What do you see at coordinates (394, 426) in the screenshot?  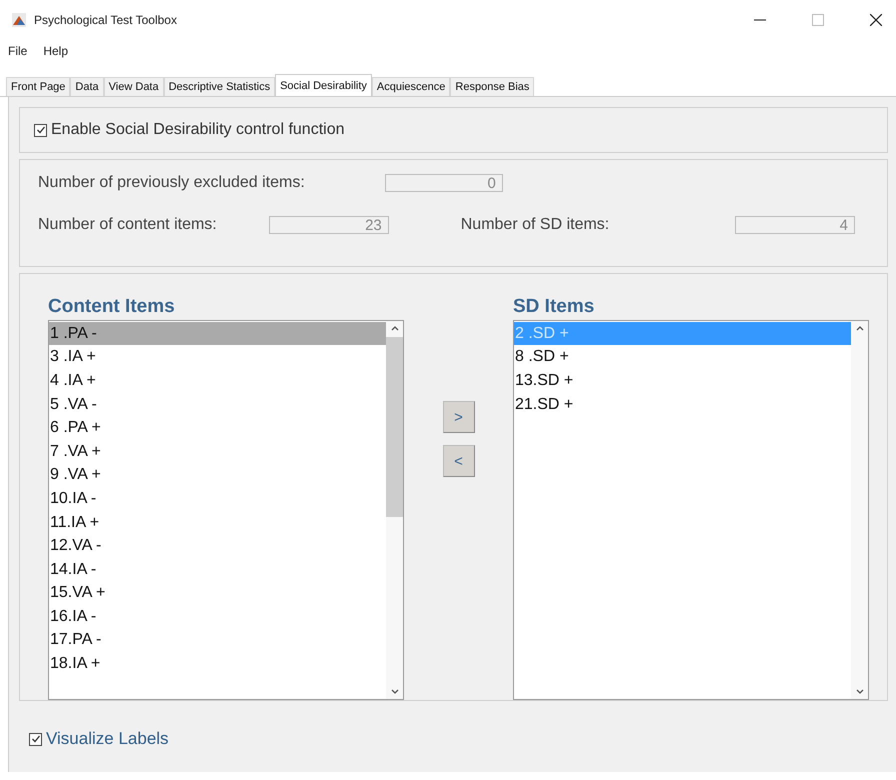 I see `scroll-thumb` at bounding box center [394, 426].